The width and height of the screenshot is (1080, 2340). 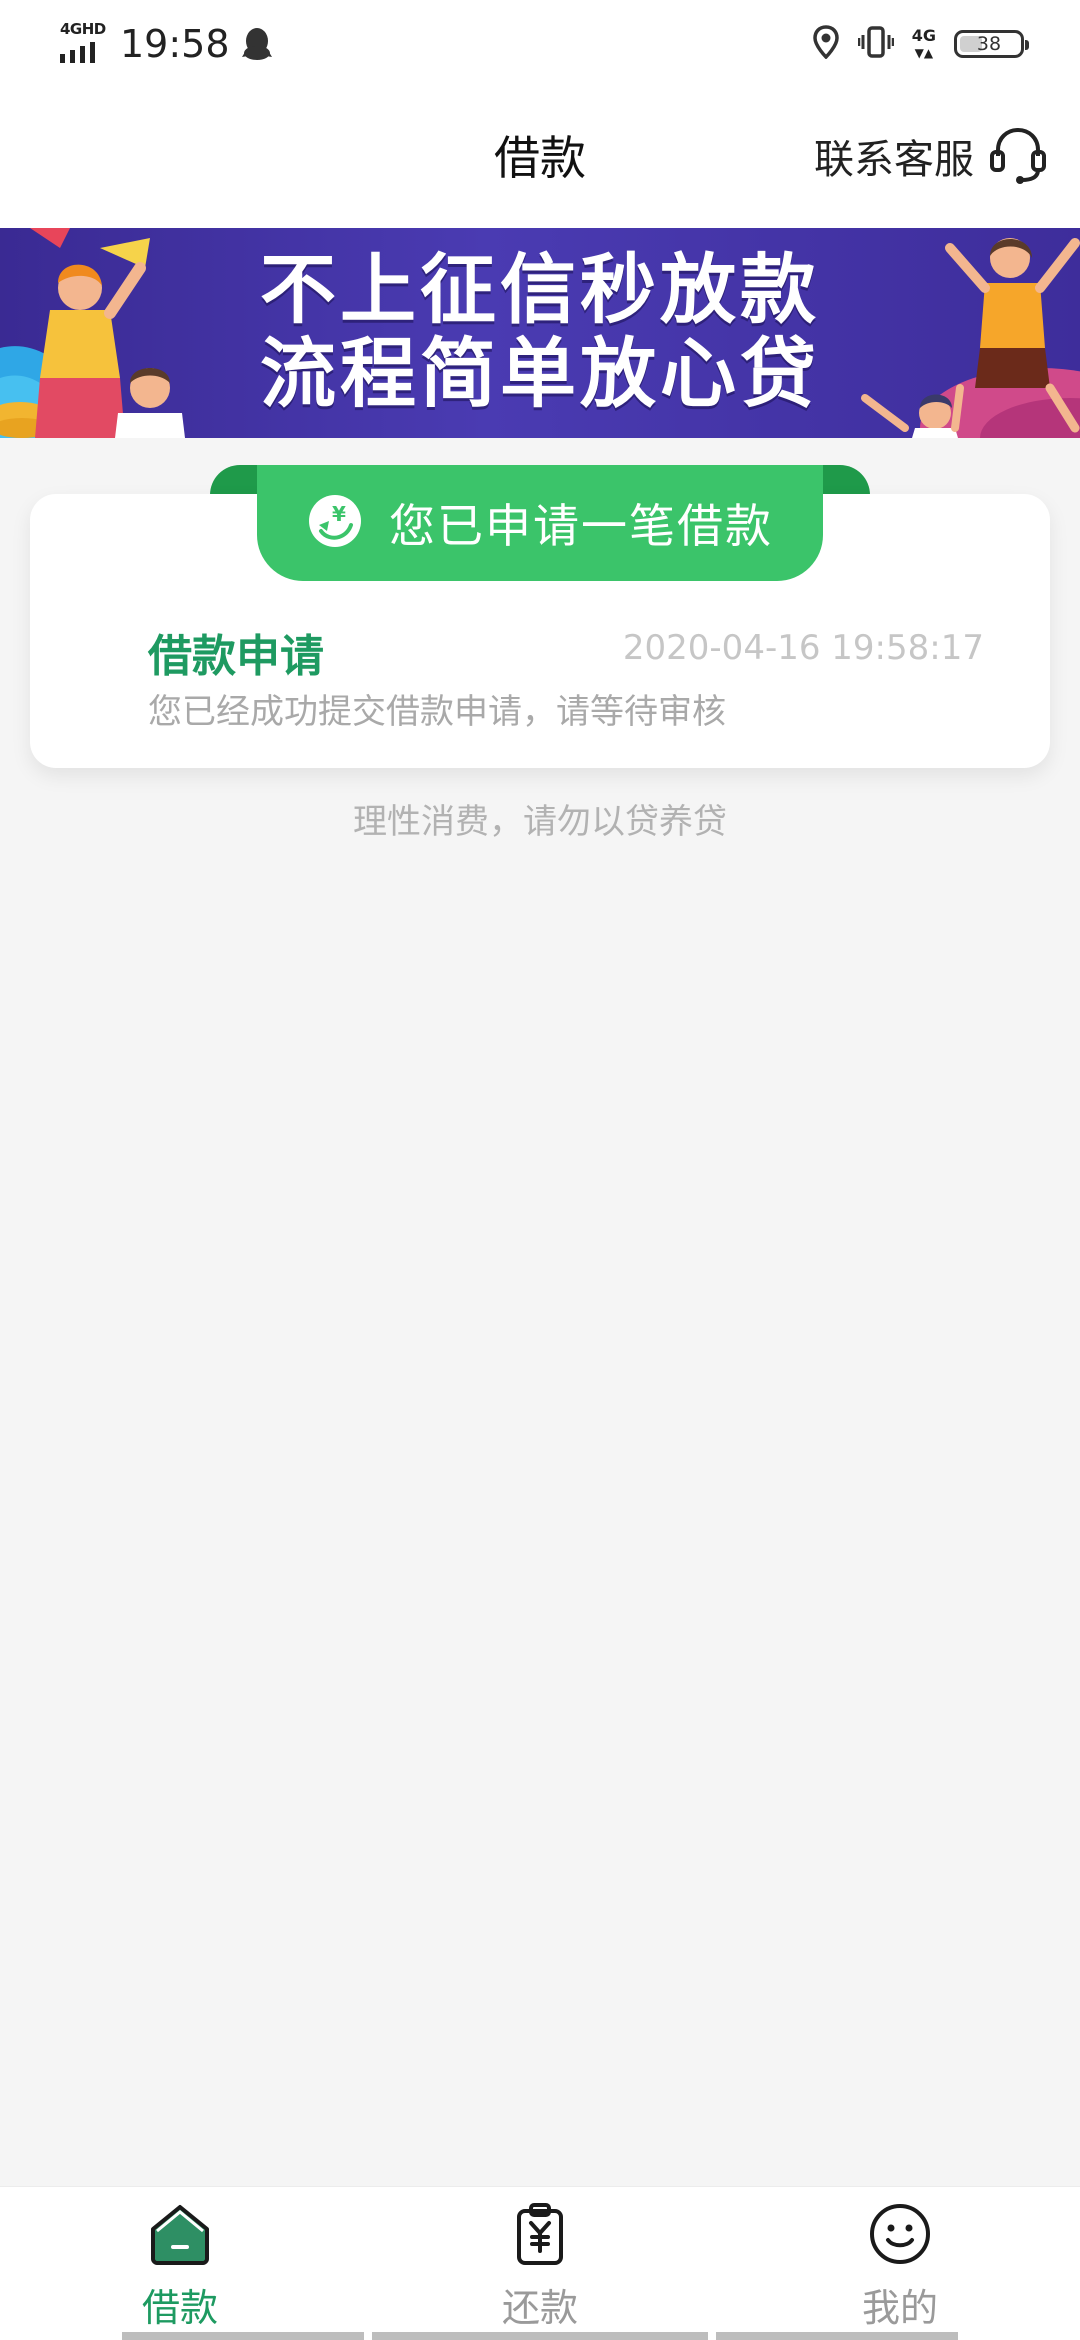 What do you see at coordinates (179, 2308) in the screenshot?
I see `nav-label-loan: 借款` at bounding box center [179, 2308].